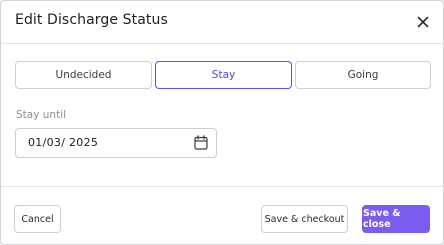 The image size is (444, 245). Describe the element at coordinates (116, 143) in the screenshot. I see `stay-until-date-input: 01/03/ 2025` at that location.